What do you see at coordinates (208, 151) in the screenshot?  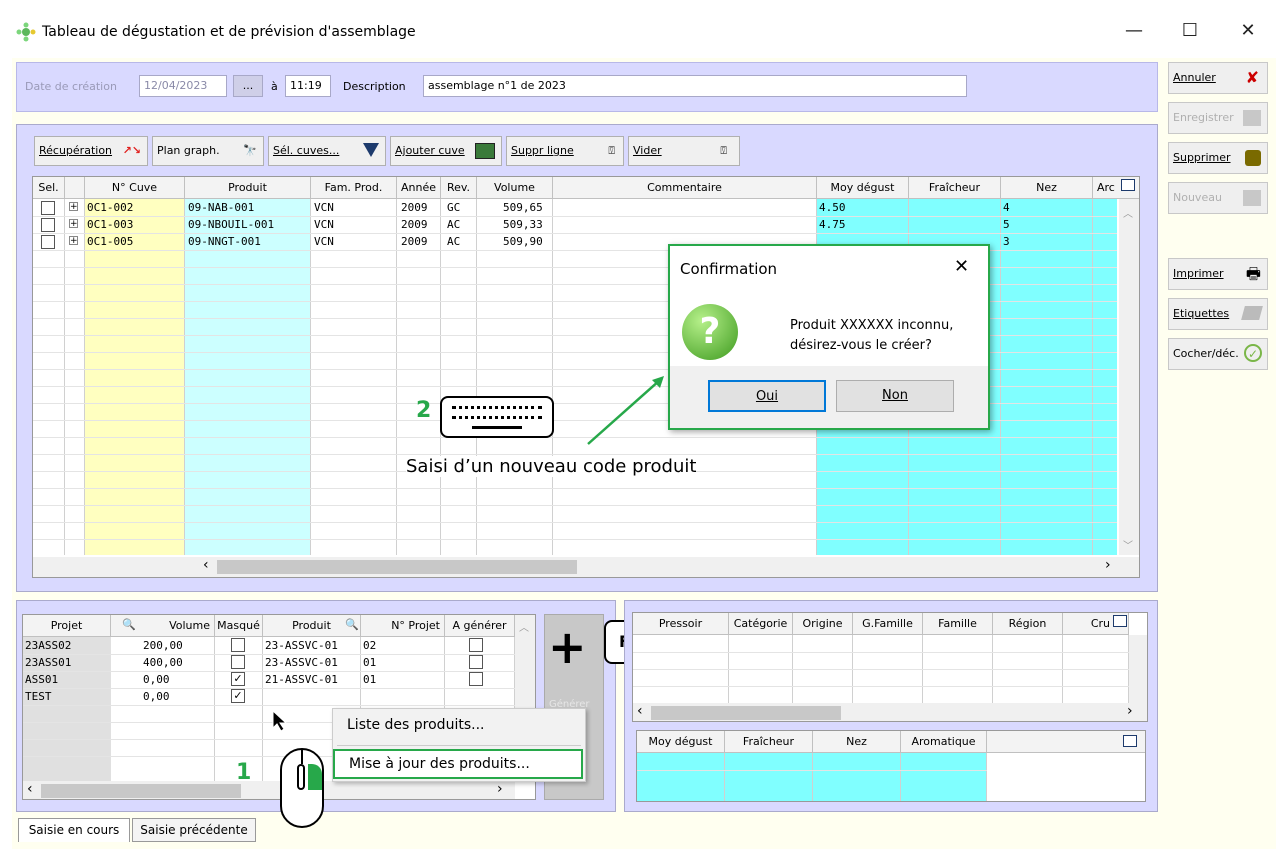 I see `graph-plan-button: Plan graph. 🔭` at bounding box center [208, 151].